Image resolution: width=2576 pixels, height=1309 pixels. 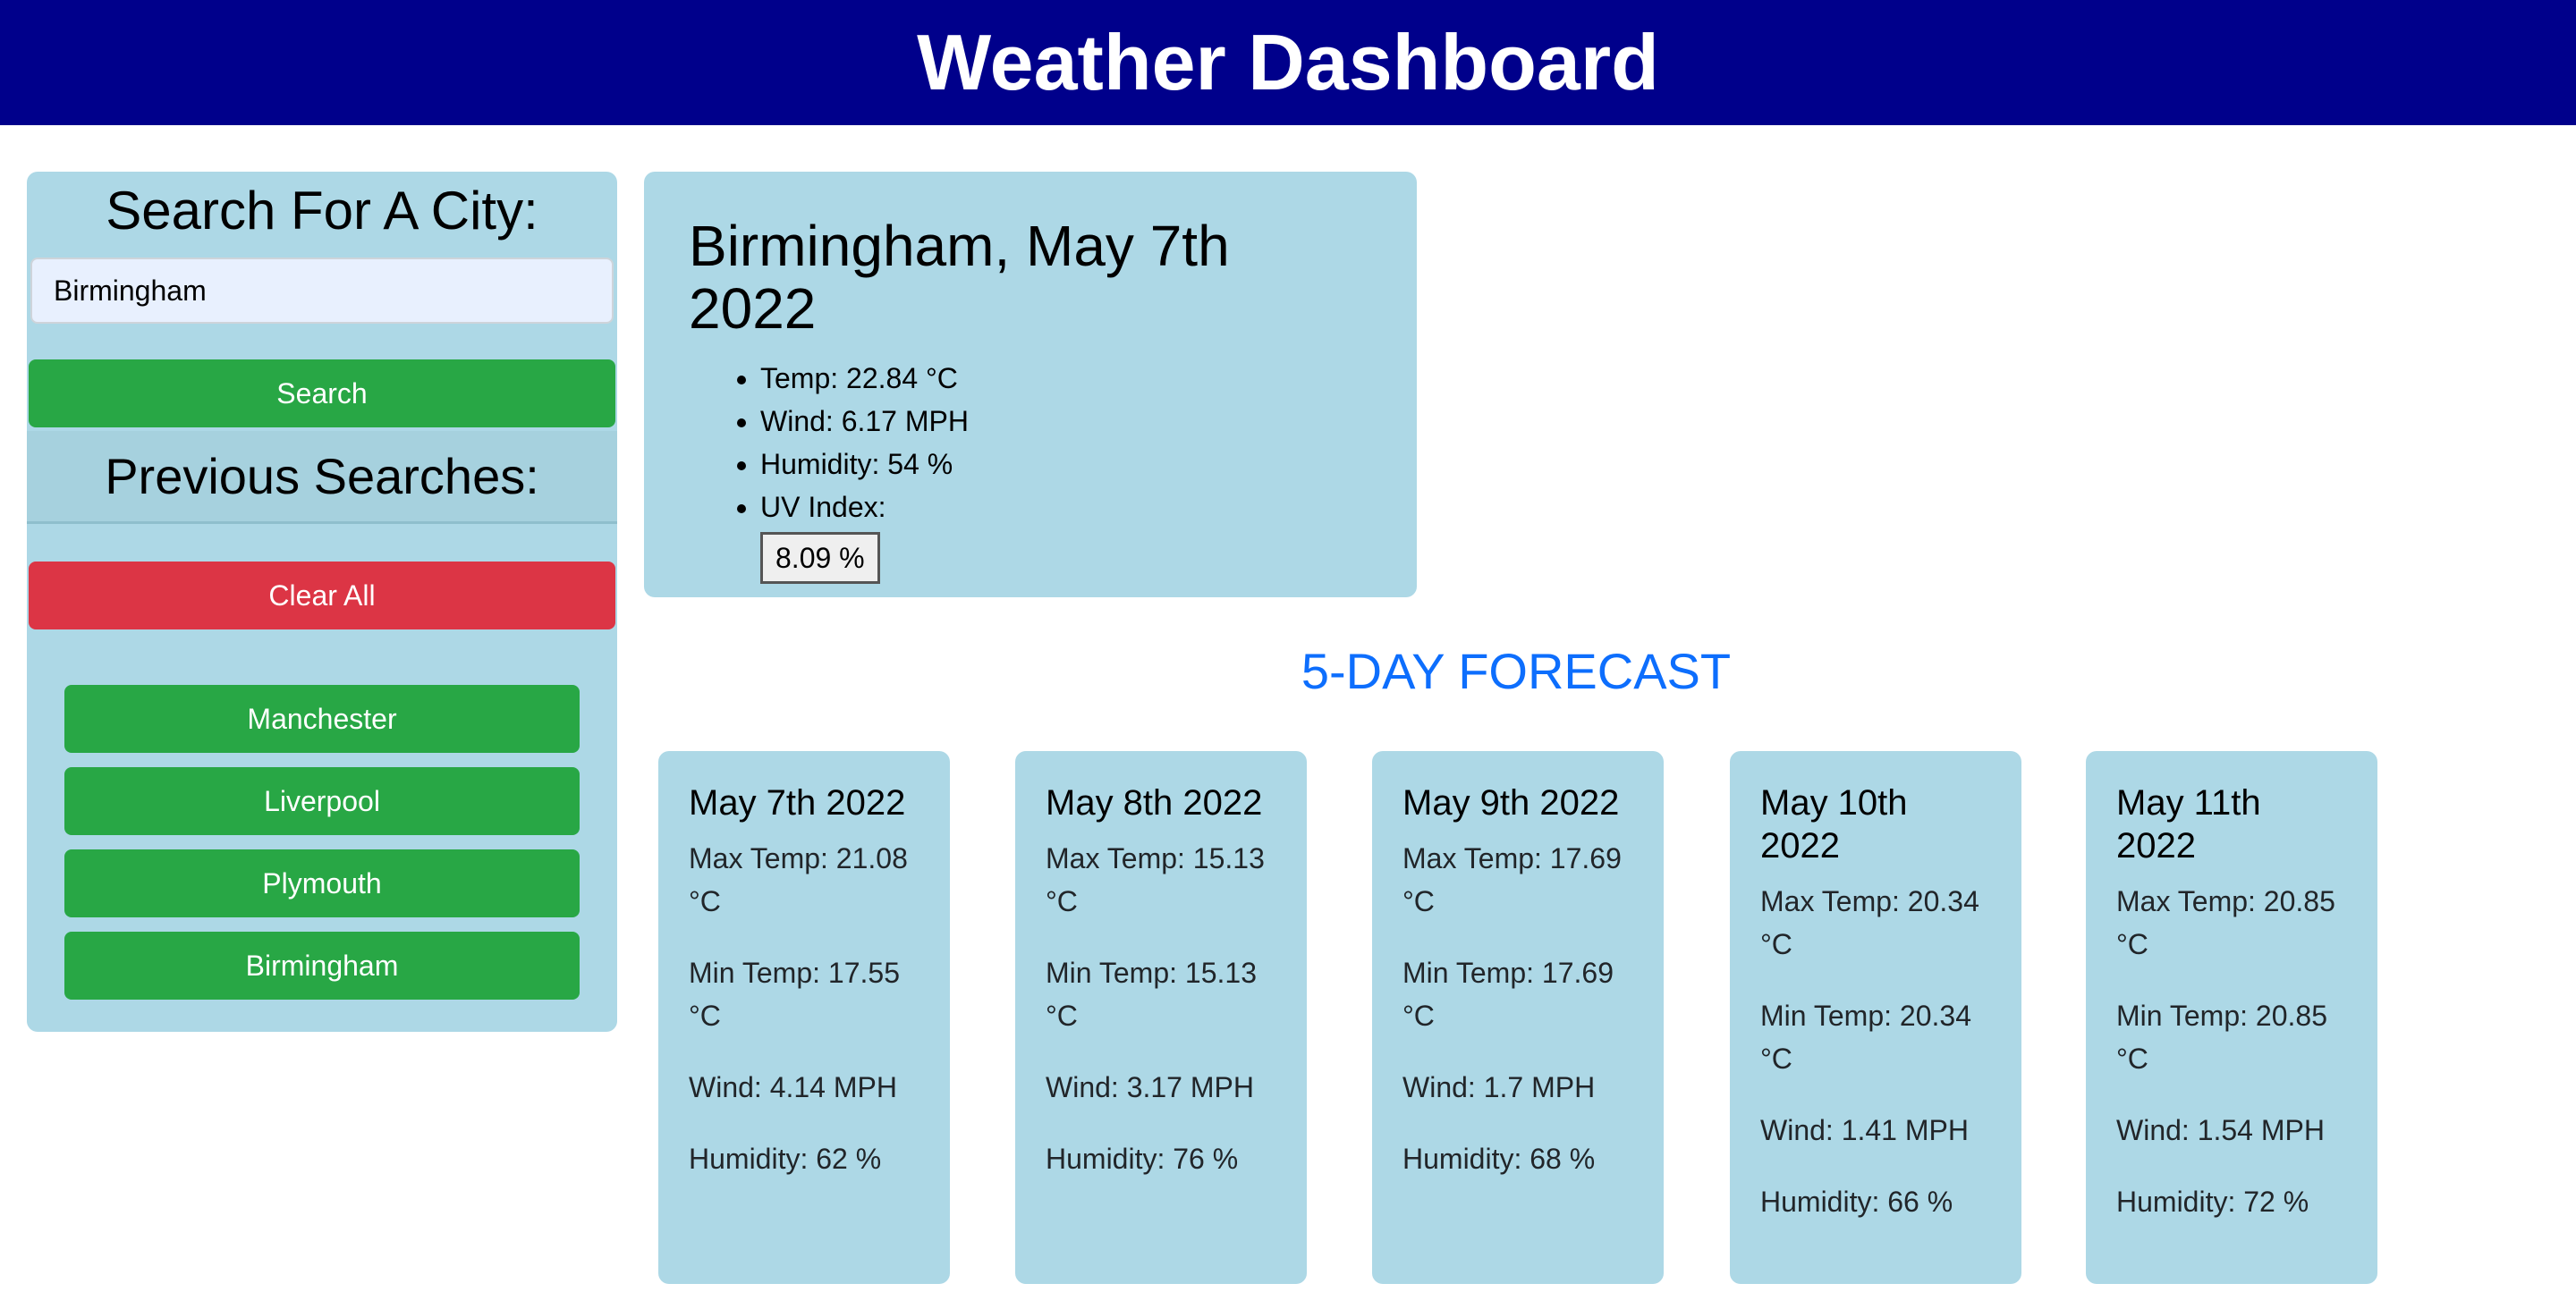 What do you see at coordinates (1066, 421) in the screenshot?
I see `current-wind: Wind: 6.17 MPH` at bounding box center [1066, 421].